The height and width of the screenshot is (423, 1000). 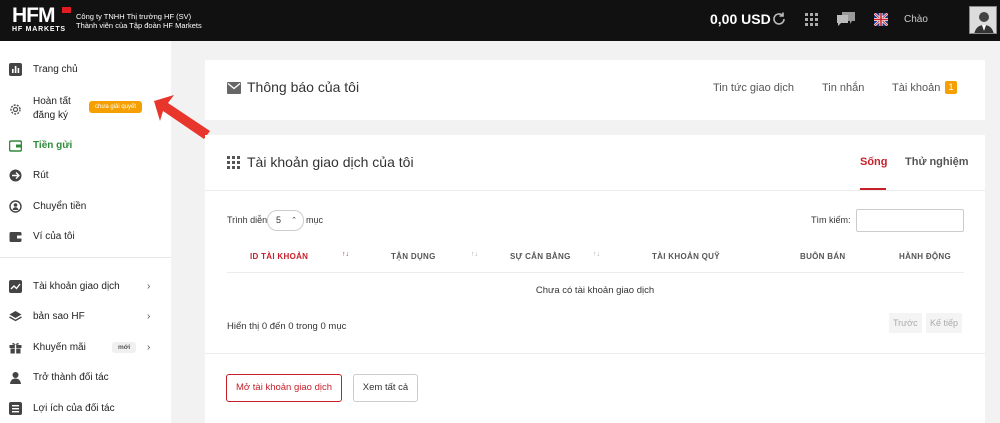 What do you see at coordinates (15, 286) in the screenshot?
I see `trend-icon` at bounding box center [15, 286].